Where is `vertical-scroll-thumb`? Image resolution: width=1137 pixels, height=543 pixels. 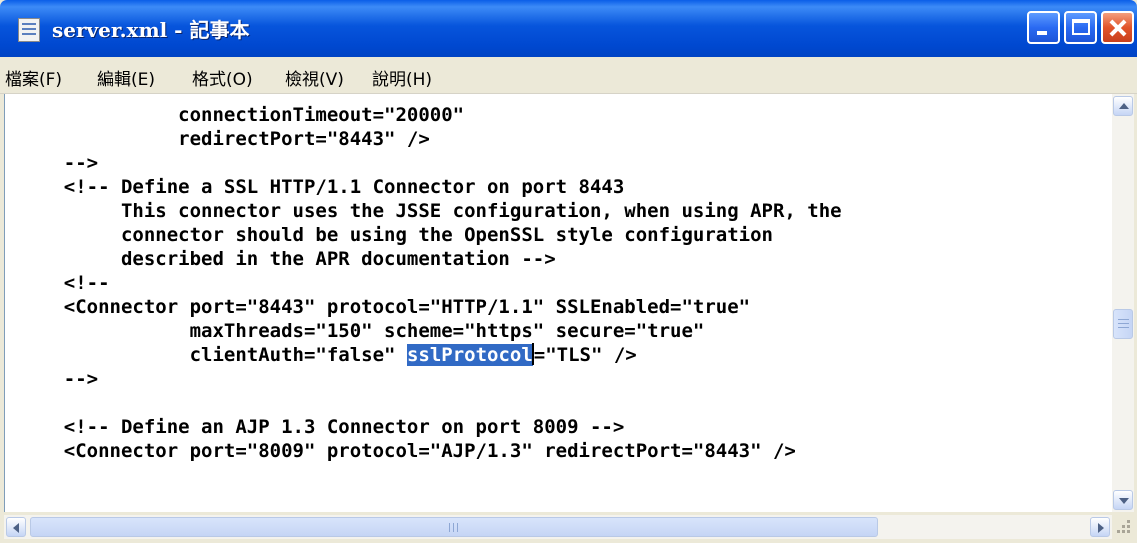 vertical-scroll-thumb is located at coordinates (1123, 324).